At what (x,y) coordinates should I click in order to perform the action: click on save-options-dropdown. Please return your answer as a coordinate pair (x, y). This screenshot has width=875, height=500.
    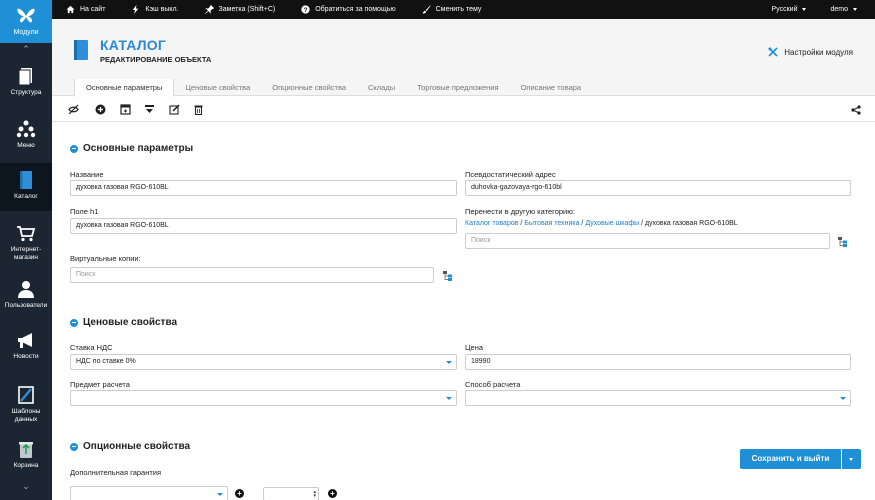
    Looking at the image, I should click on (851, 459).